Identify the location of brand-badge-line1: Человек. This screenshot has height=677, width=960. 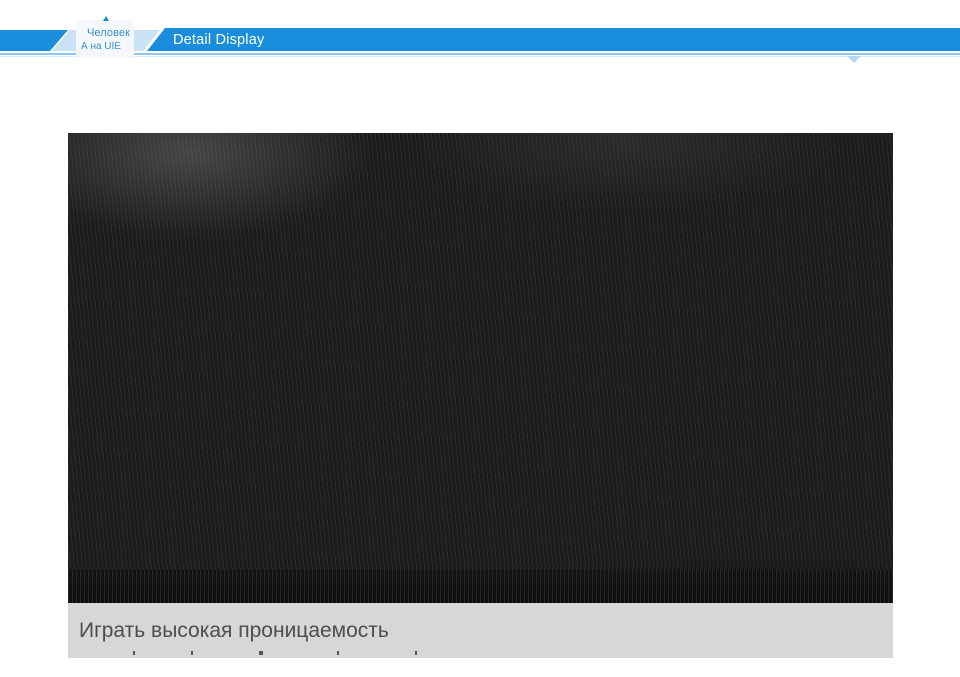
(109, 33).